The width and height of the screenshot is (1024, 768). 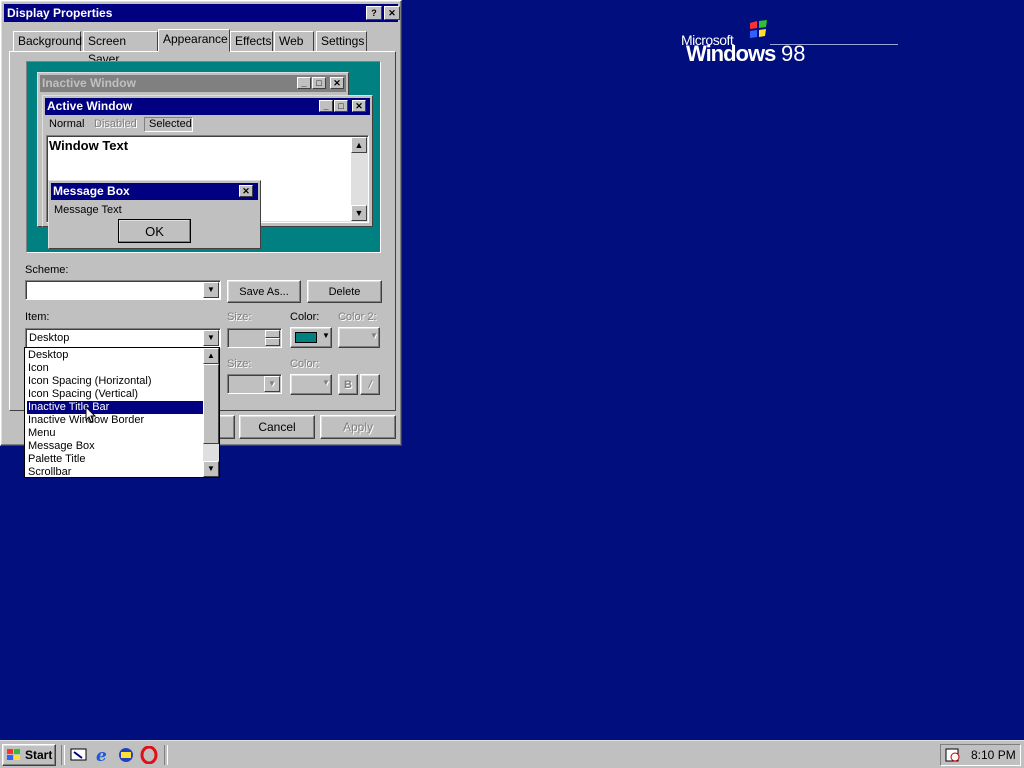 I want to click on font-size-select: ▼, so click(x=254, y=384).